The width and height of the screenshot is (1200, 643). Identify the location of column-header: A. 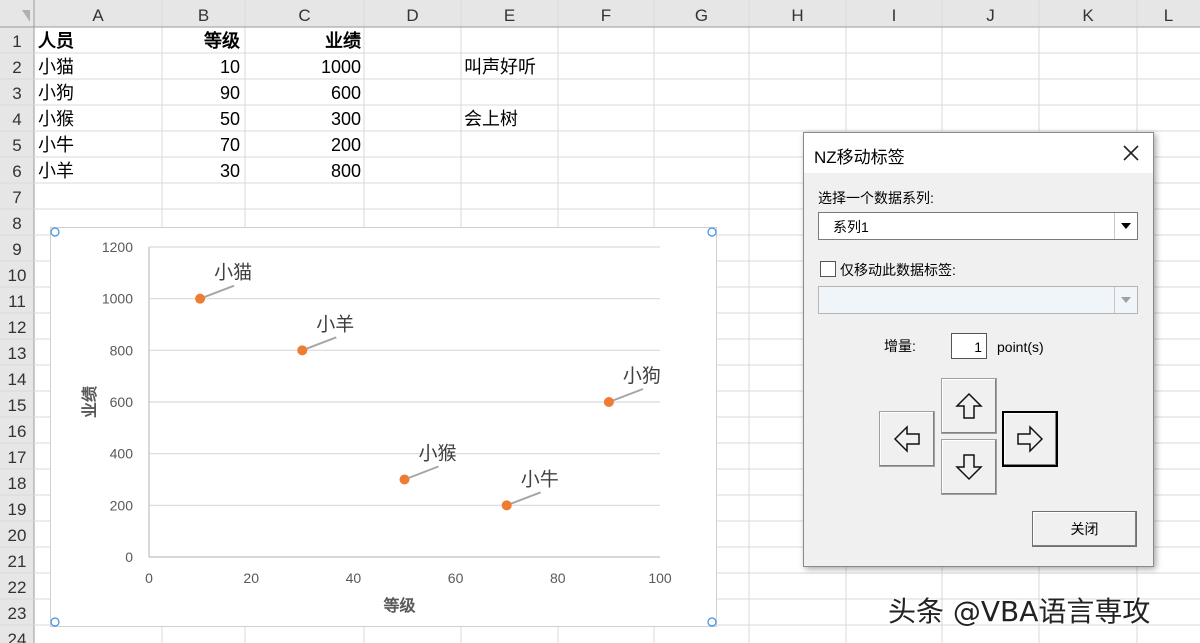
(98, 15).